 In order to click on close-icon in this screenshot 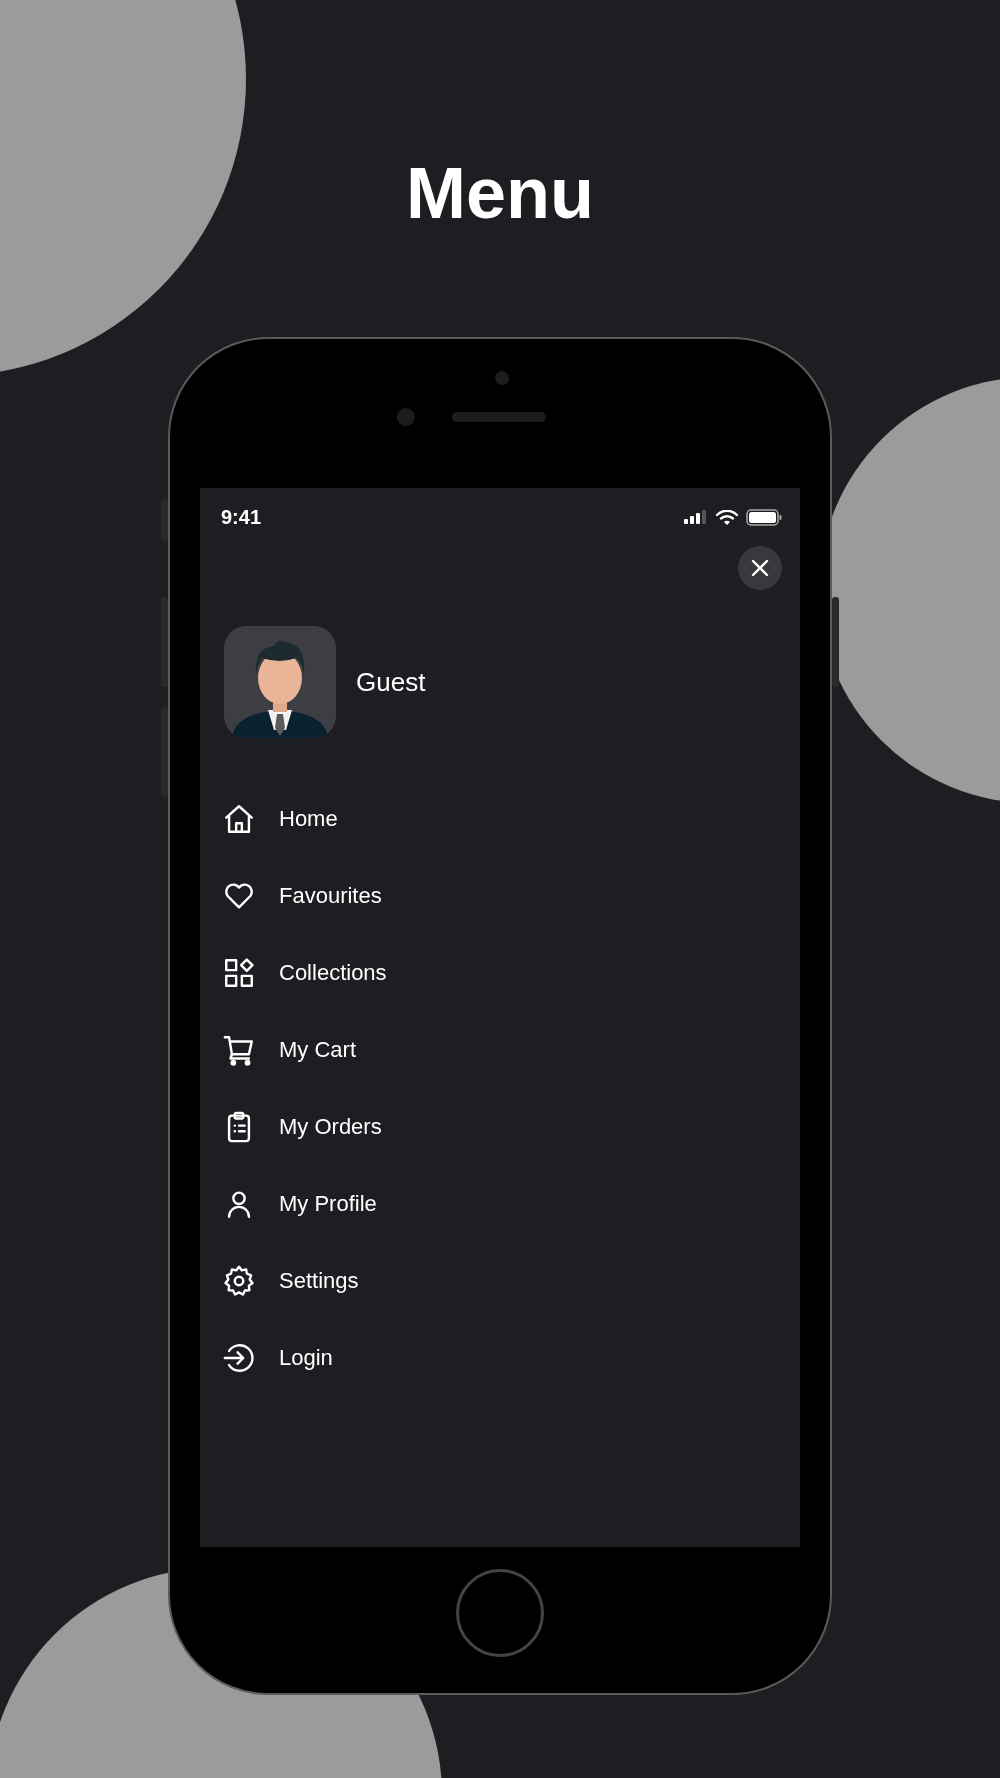, I will do `click(760, 568)`.